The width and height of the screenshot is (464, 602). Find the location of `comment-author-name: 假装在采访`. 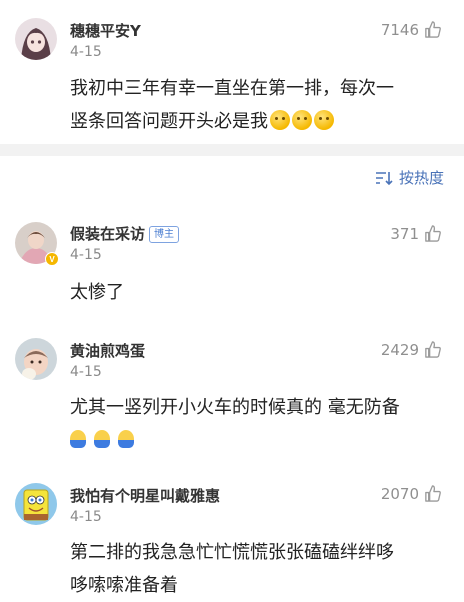

comment-author-name: 假装在采访 is located at coordinates (108, 234).